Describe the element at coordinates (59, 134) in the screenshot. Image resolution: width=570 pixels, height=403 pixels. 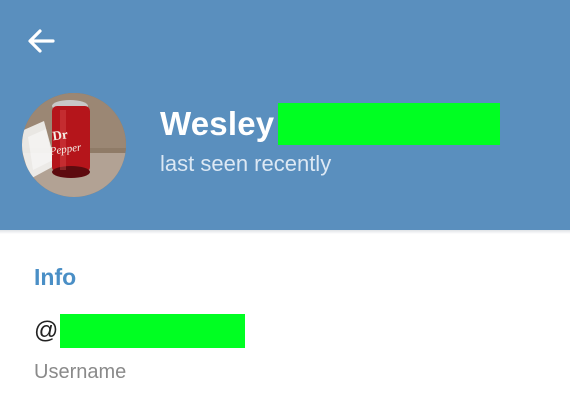
I see `svg-text: Dr` at that location.